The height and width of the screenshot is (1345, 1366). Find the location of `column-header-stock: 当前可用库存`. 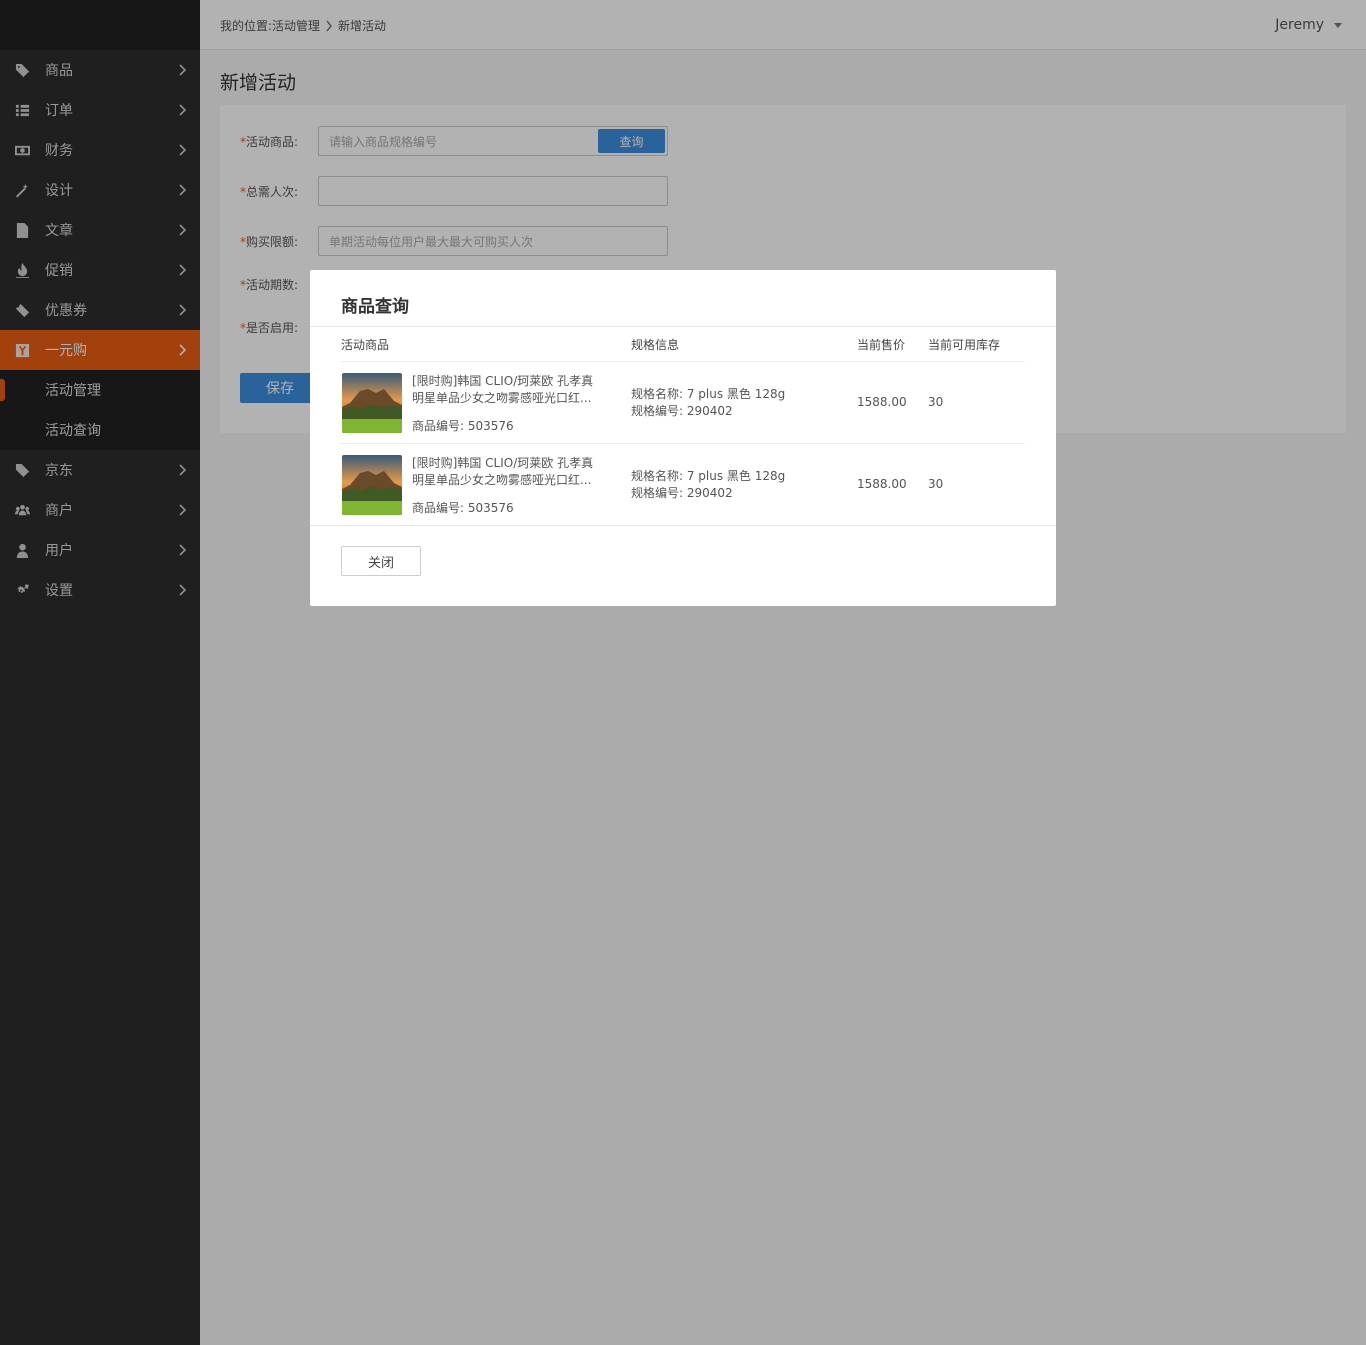

column-header-stock: 当前可用库存 is located at coordinates (964, 345).